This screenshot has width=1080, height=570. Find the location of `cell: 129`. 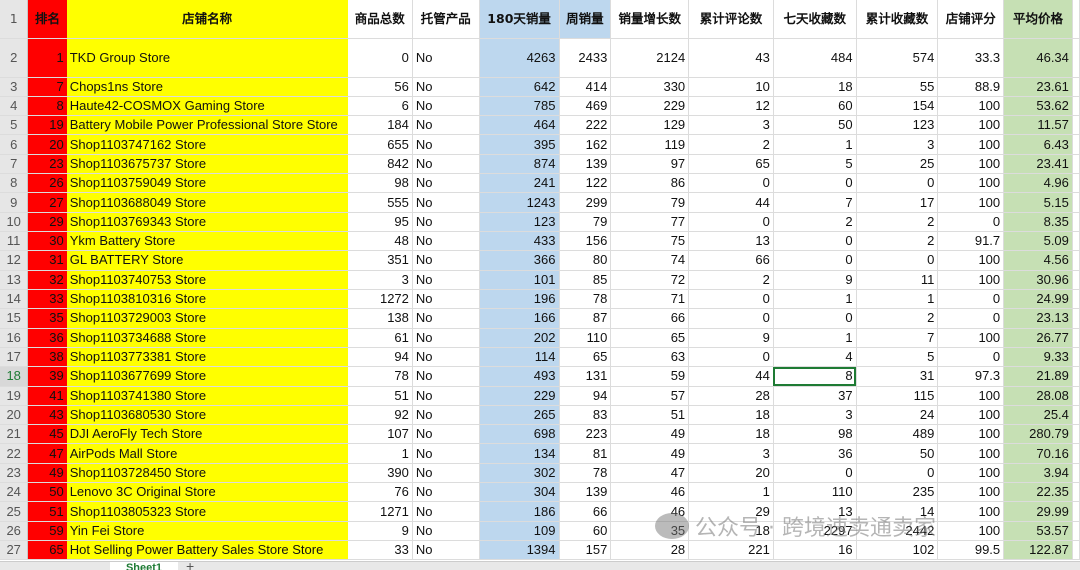

cell: 129 is located at coordinates (650, 125).